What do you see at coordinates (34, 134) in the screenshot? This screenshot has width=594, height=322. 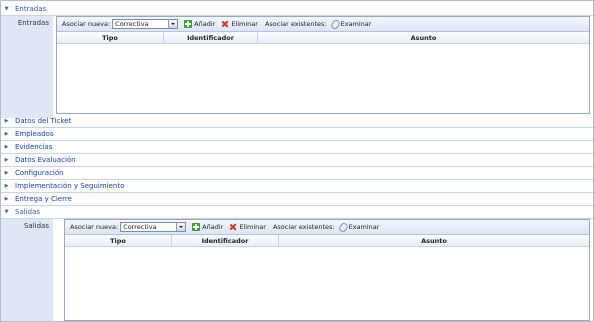 I see `section-title: Empleados` at bounding box center [34, 134].